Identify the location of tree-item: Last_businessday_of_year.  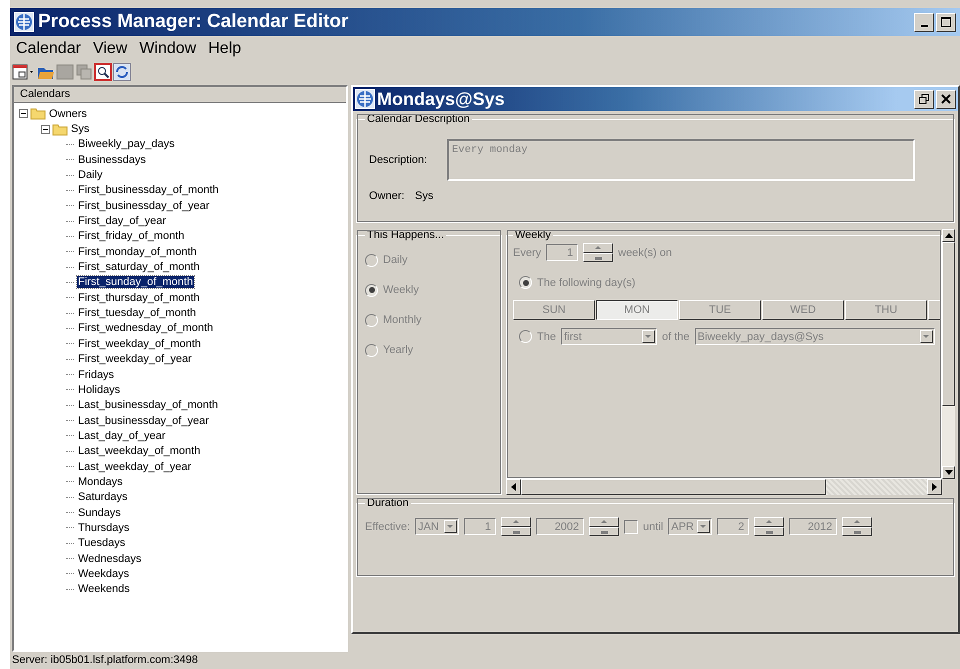
(143, 420).